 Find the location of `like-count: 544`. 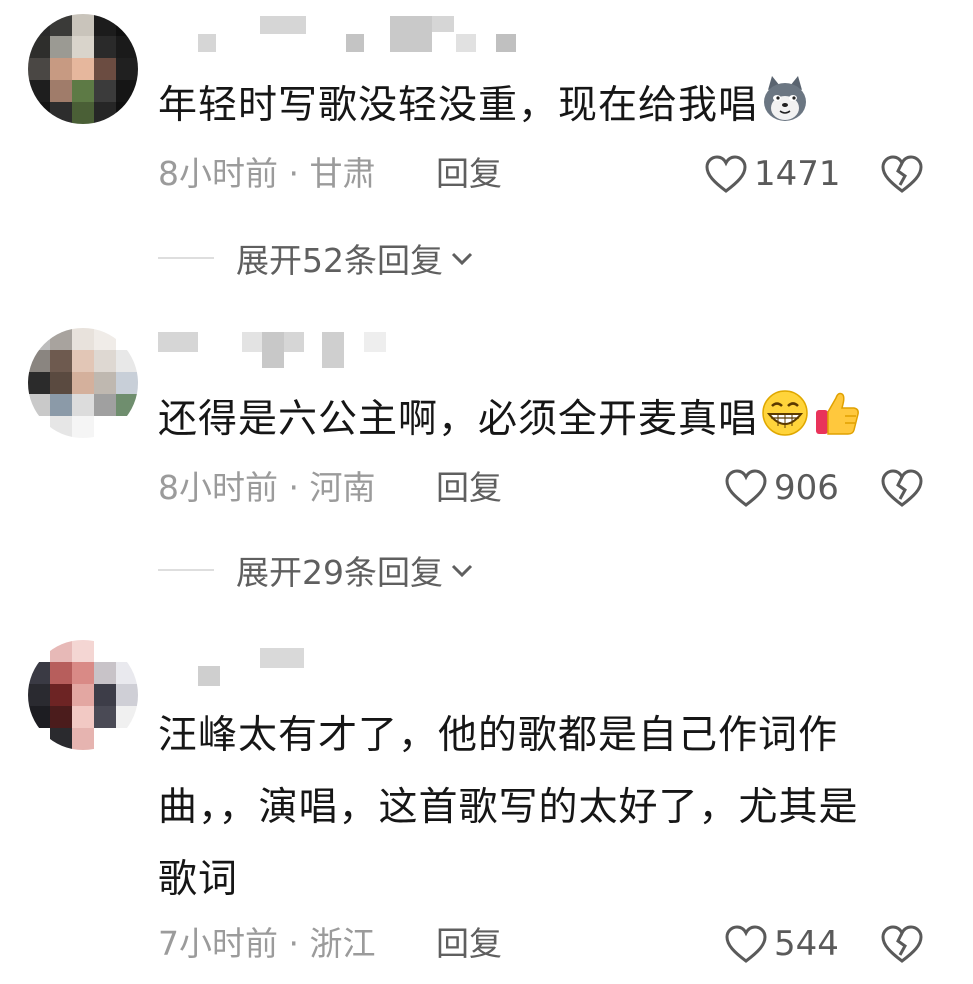

like-count: 544 is located at coordinates (806, 944).